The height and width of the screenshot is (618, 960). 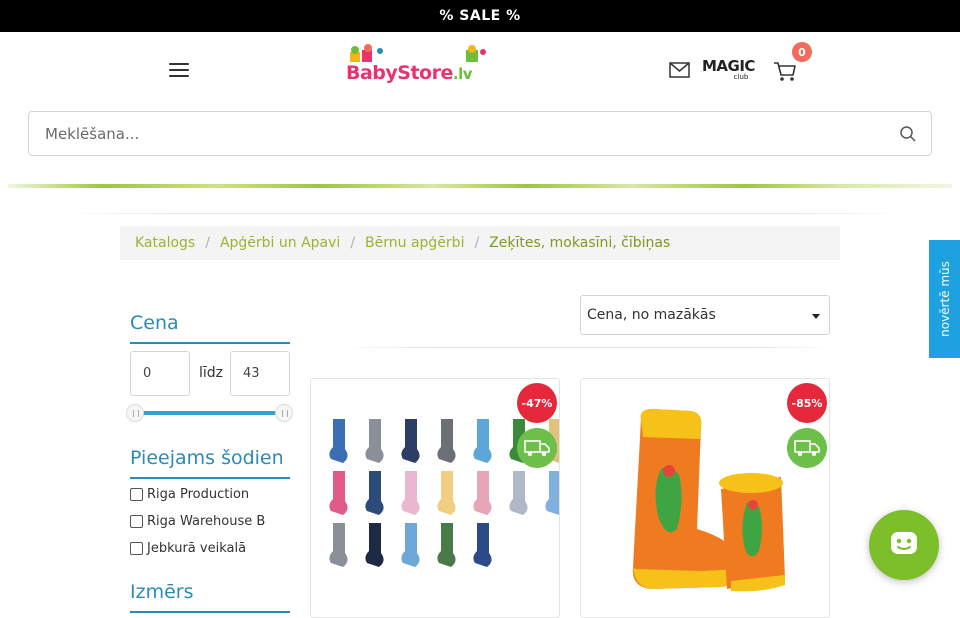 What do you see at coordinates (197, 521) in the screenshot?
I see `filter-option-riga-warehouse-b: Riga Warehouse B` at bounding box center [197, 521].